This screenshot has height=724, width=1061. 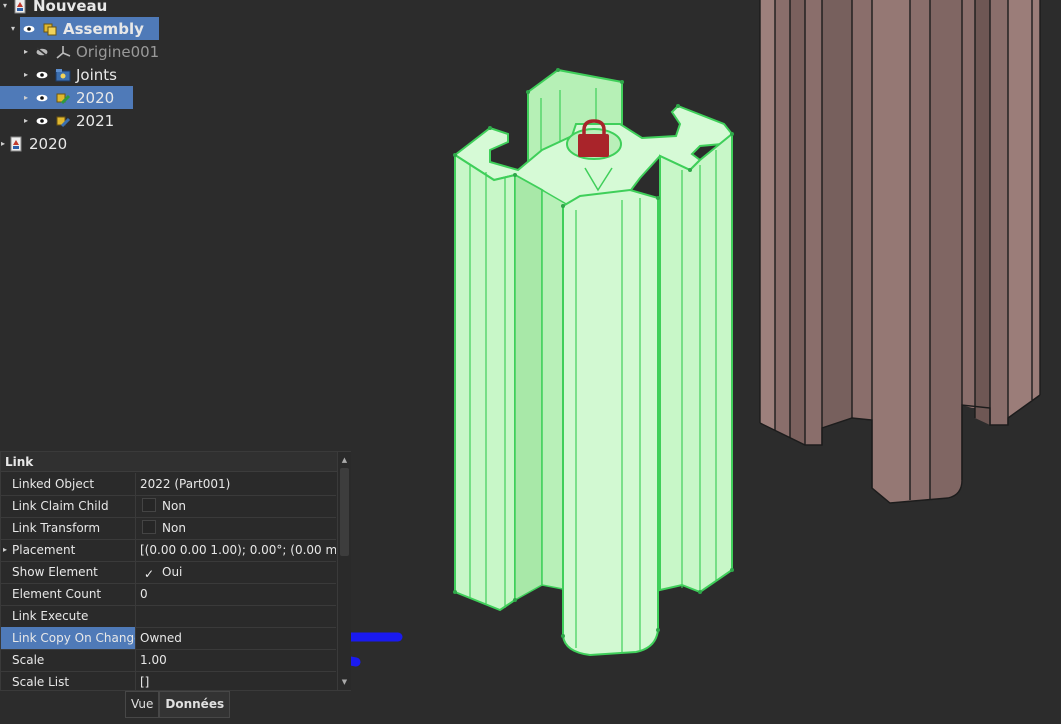 What do you see at coordinates (68, 528) in the screenshot?
I see `property-name: Link Transform` at bounding box center [68, 528].